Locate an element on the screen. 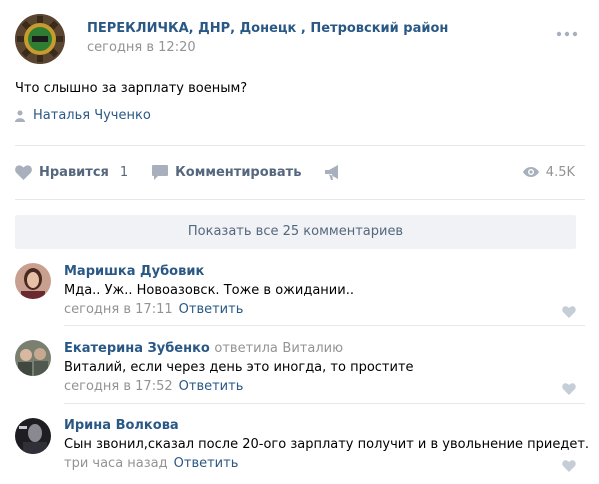  commenter-name: Екатерина Зубенко is located at coordinates (137, 348).